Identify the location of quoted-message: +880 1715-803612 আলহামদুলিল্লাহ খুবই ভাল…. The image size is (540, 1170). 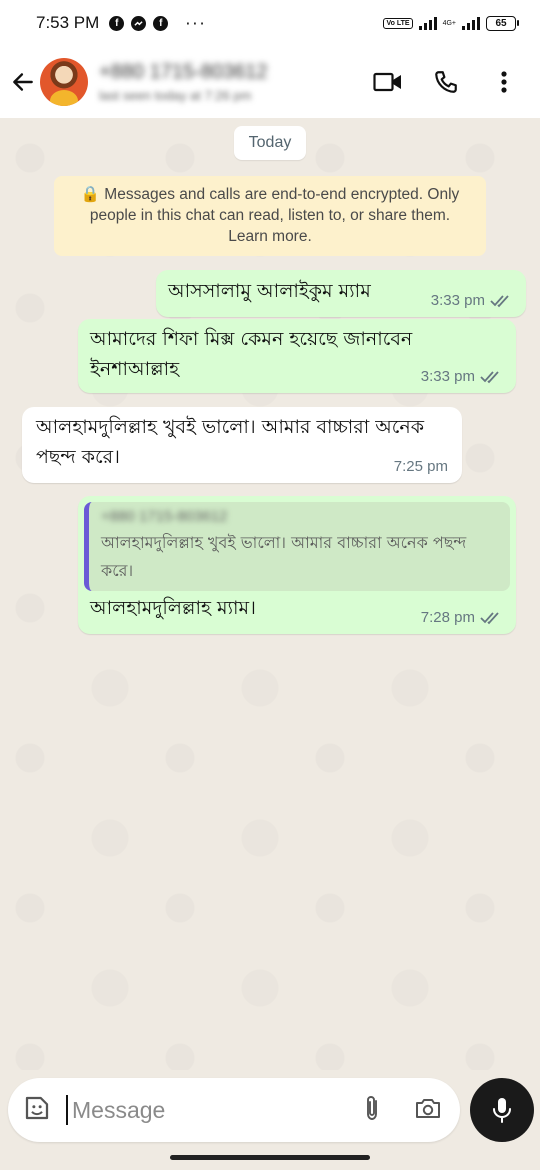
(297, 546).